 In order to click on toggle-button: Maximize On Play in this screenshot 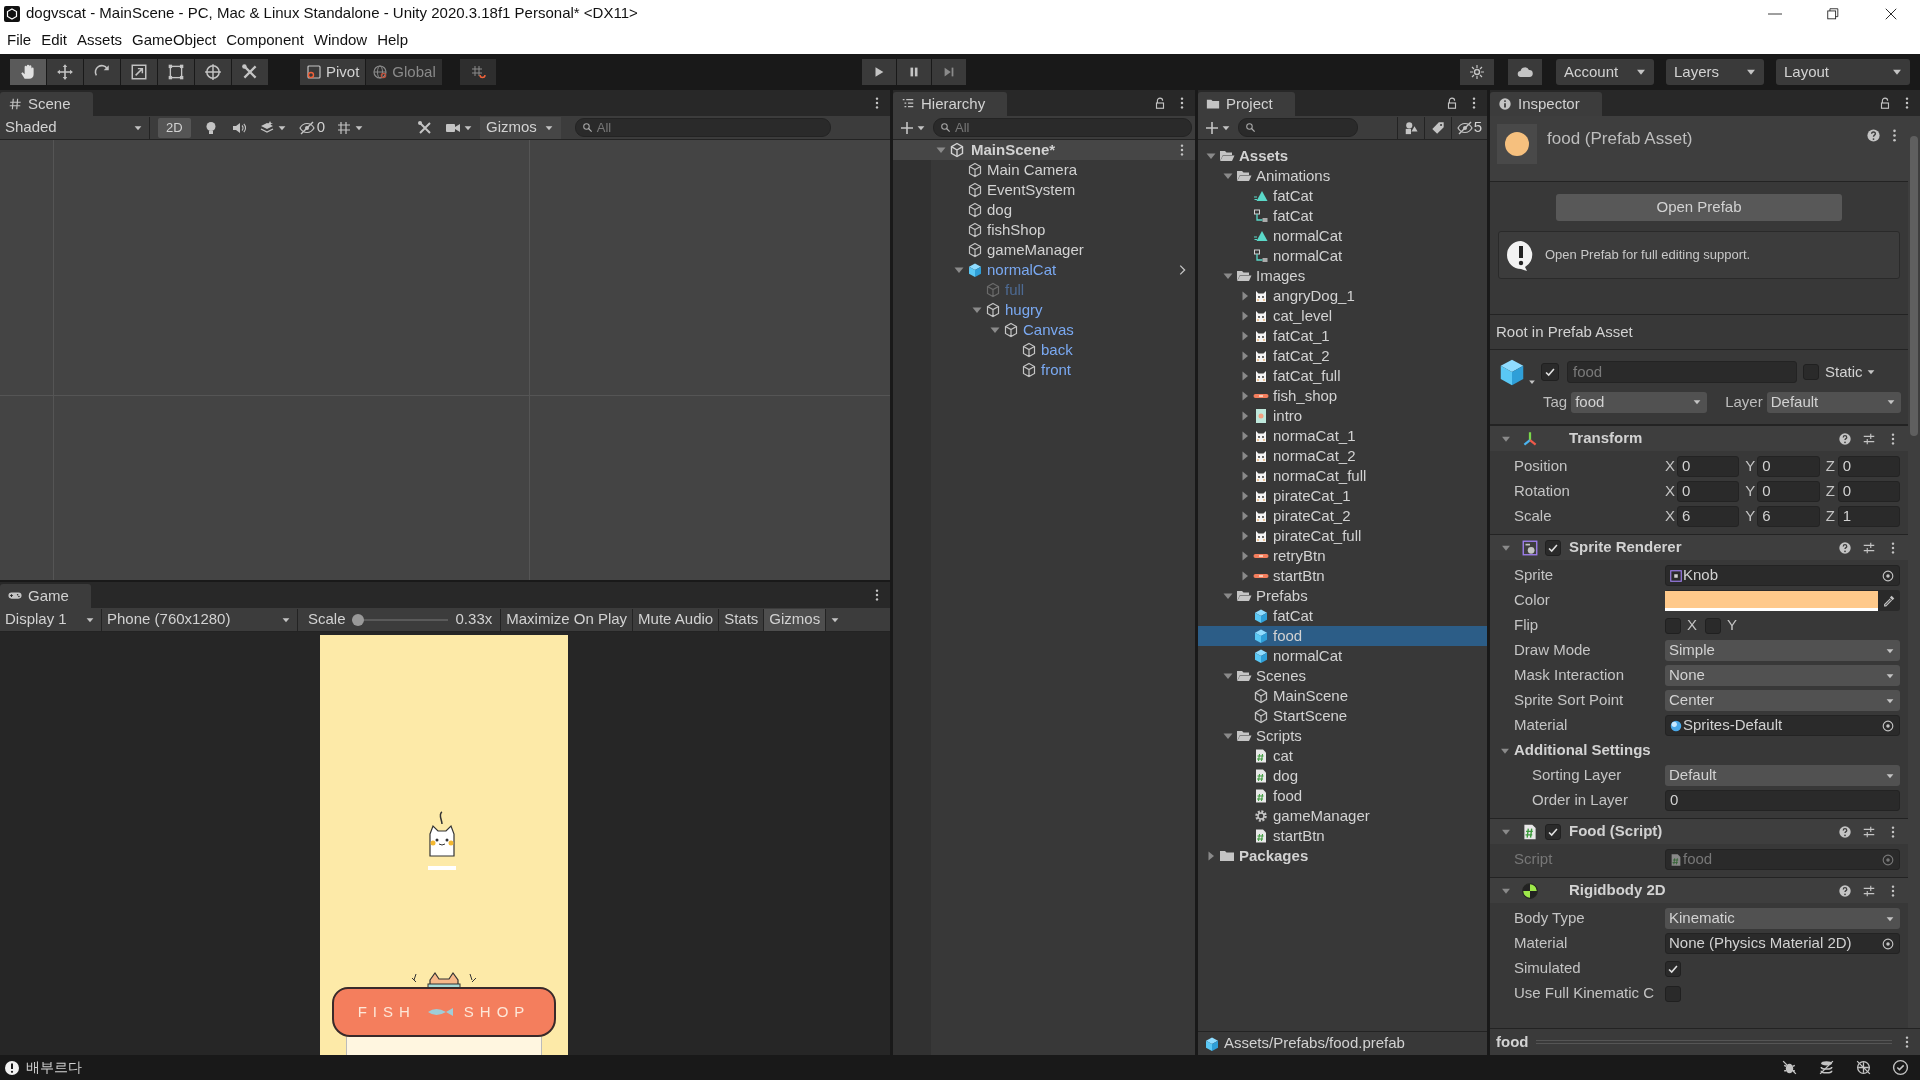, I will do `click(566, 619)`.